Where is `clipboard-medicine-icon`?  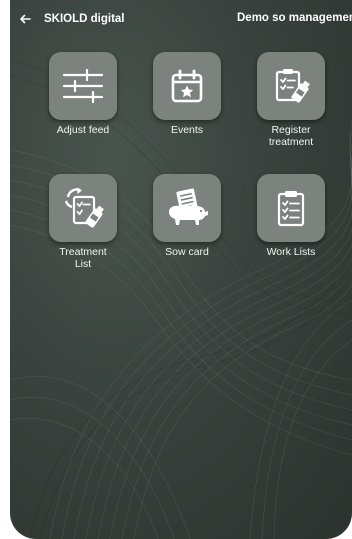 clipboard-medicine-icon is located at coordinates (292, 86).